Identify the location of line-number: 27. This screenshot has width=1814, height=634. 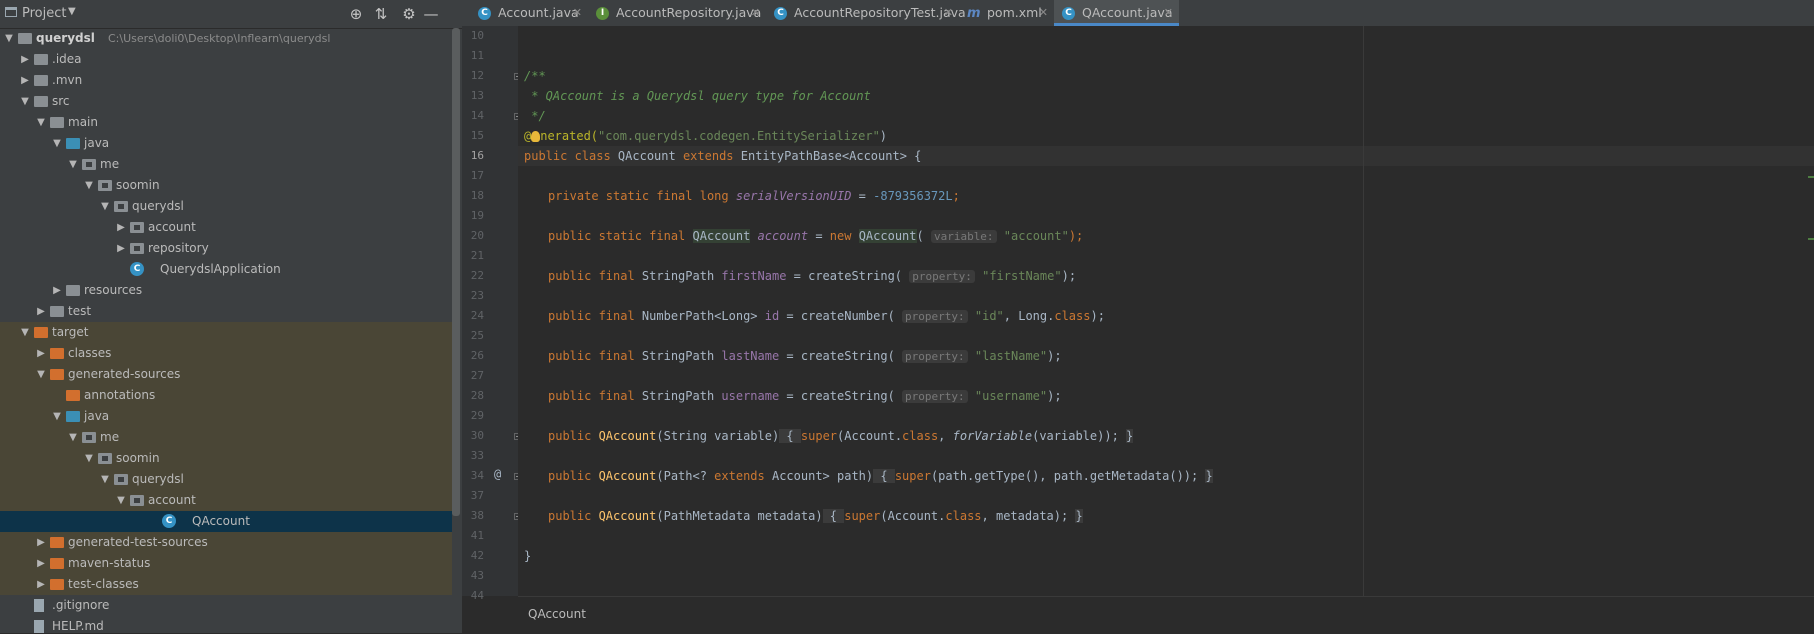
(473, 375).